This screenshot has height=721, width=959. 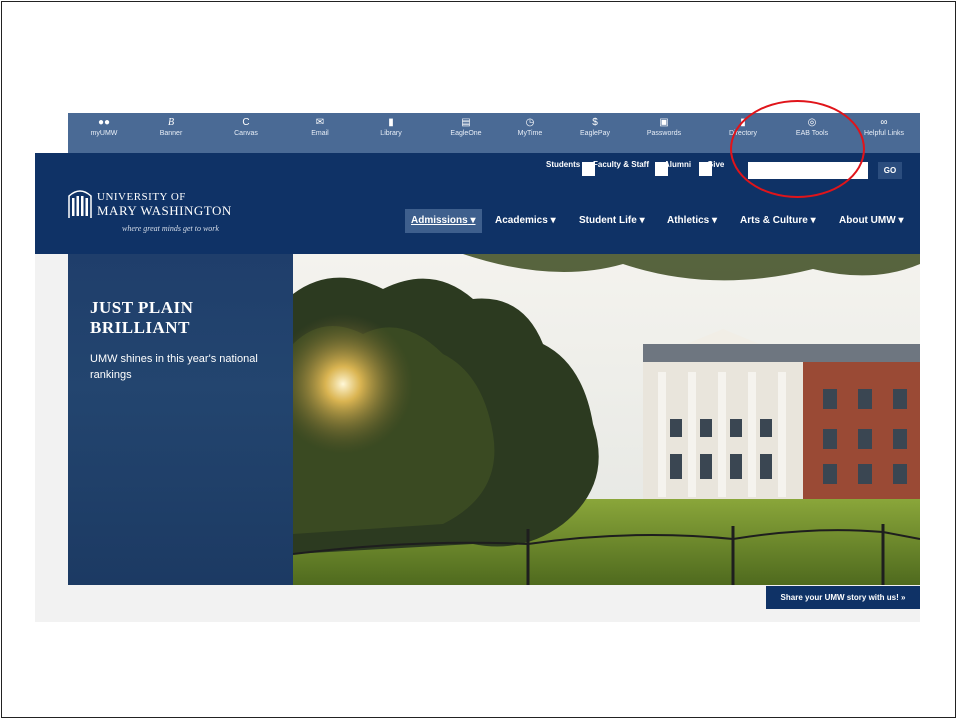 What do you see at coordinates (563, 164) in the screenshot?
I see `quick-link-students: Students` at bounding box center [563, 164].